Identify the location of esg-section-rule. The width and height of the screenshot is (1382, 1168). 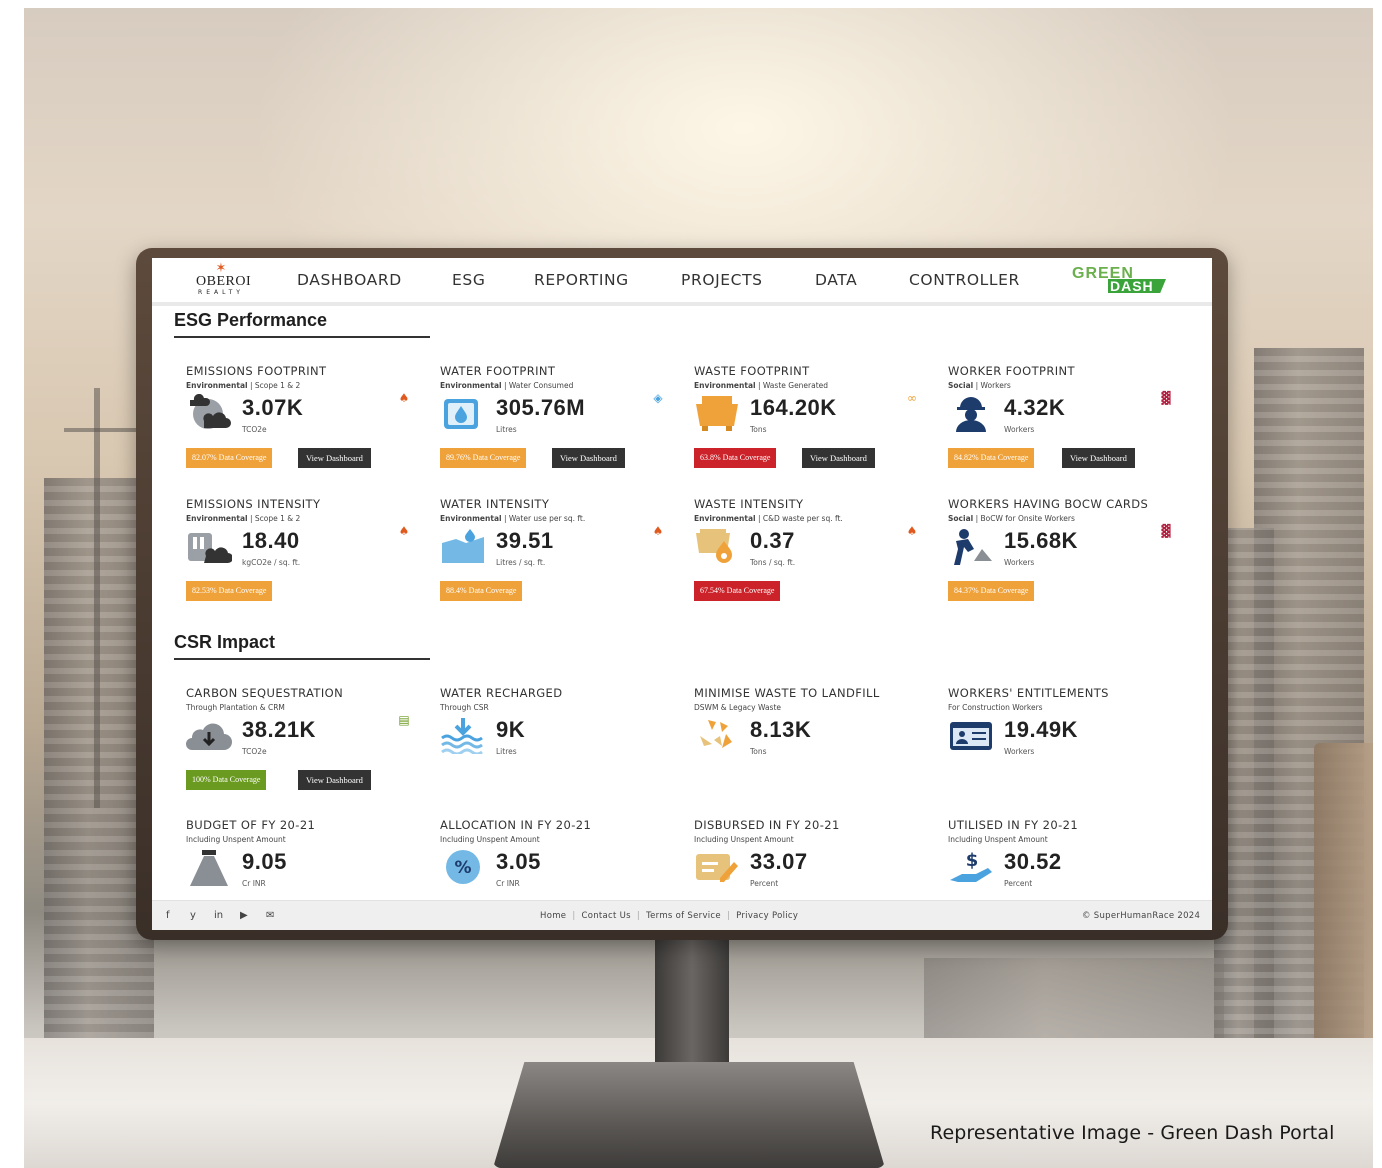
(302, 337).